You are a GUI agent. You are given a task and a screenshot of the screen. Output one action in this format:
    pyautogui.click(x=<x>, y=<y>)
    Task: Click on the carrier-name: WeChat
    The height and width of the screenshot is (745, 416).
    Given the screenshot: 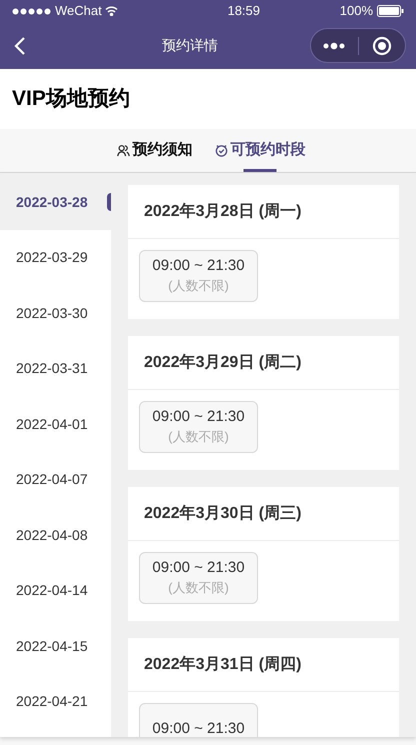 What is the action you would take?
    pyautogui.click(x=78, y=11)
    